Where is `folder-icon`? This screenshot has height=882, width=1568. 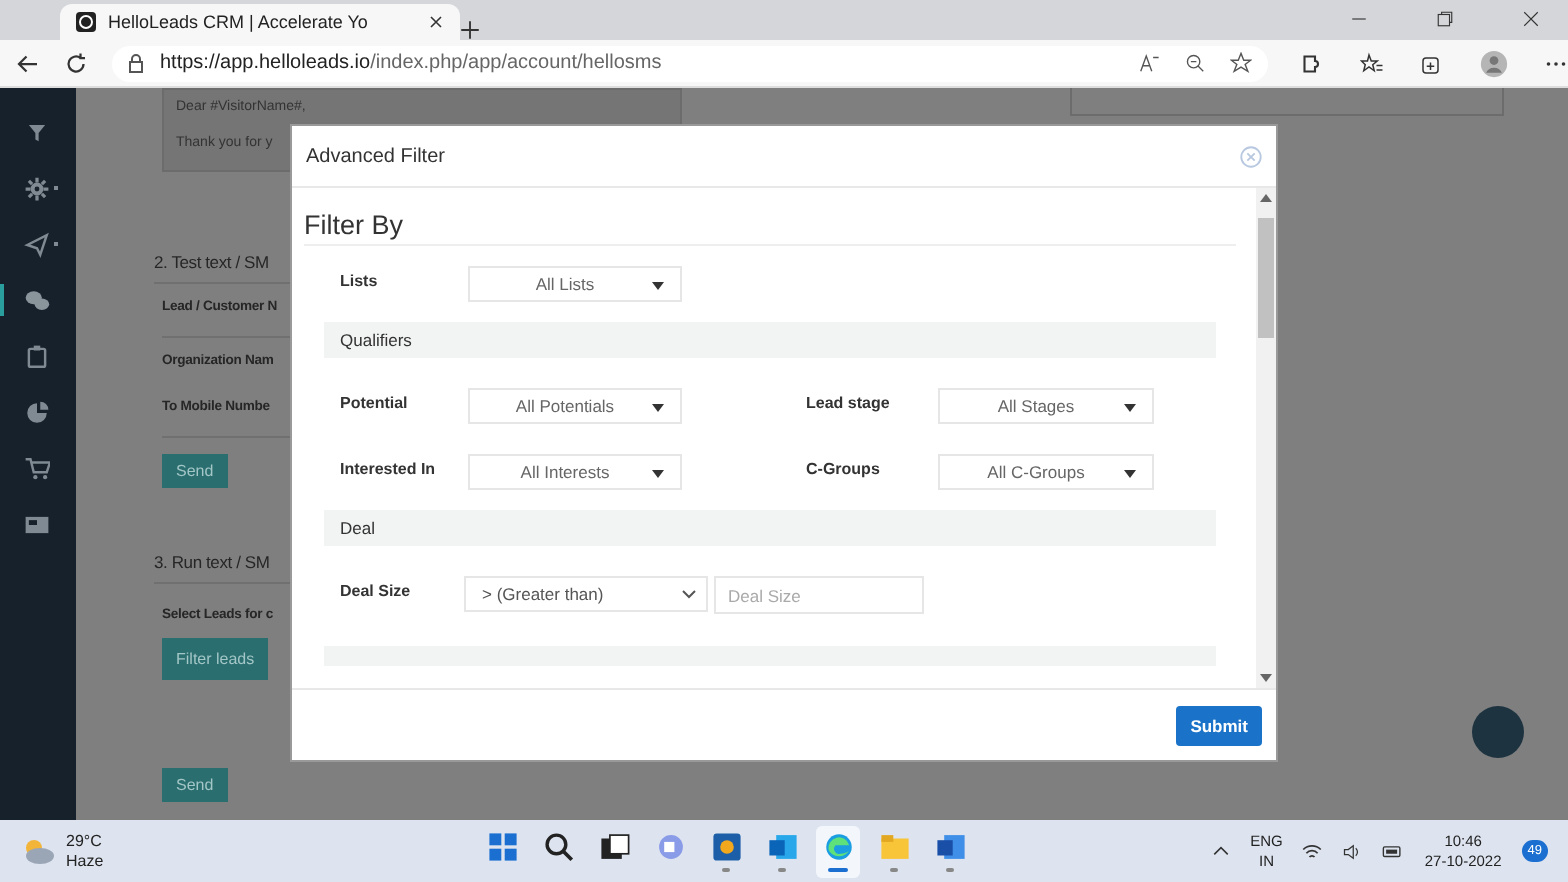
folder-icon is located at coordinates (894, 847).